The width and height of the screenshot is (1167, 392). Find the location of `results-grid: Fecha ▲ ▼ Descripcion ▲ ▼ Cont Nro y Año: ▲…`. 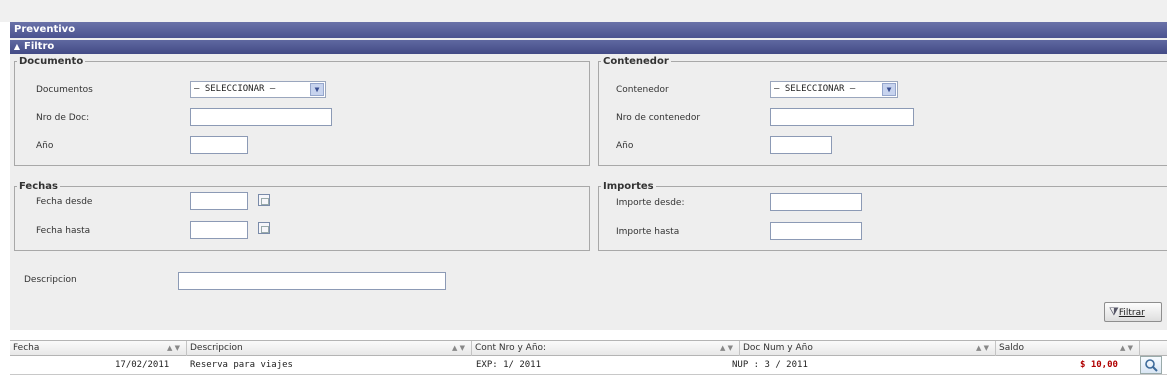

results-grid: Fecha ▲ ▼ Descripcion ▲ ▼ Cont Nro y Año: ▲… is located at coordinates (588, 362).